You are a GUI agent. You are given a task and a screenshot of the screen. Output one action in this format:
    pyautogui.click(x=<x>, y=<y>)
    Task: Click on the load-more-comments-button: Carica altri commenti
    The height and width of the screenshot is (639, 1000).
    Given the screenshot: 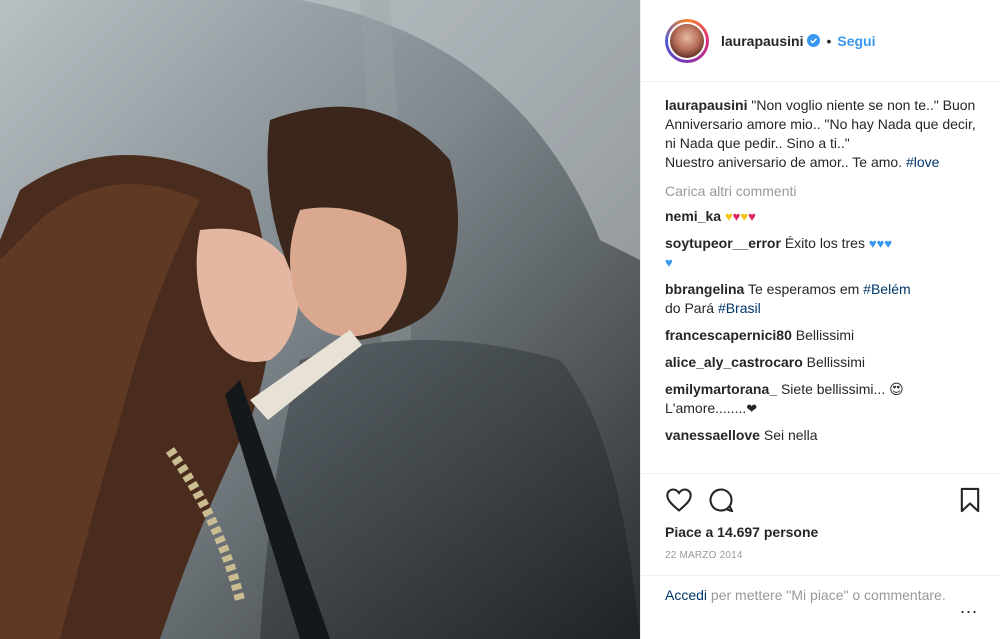 What is the action you would take?
    pyautogui.click(x=824, y=191)
    